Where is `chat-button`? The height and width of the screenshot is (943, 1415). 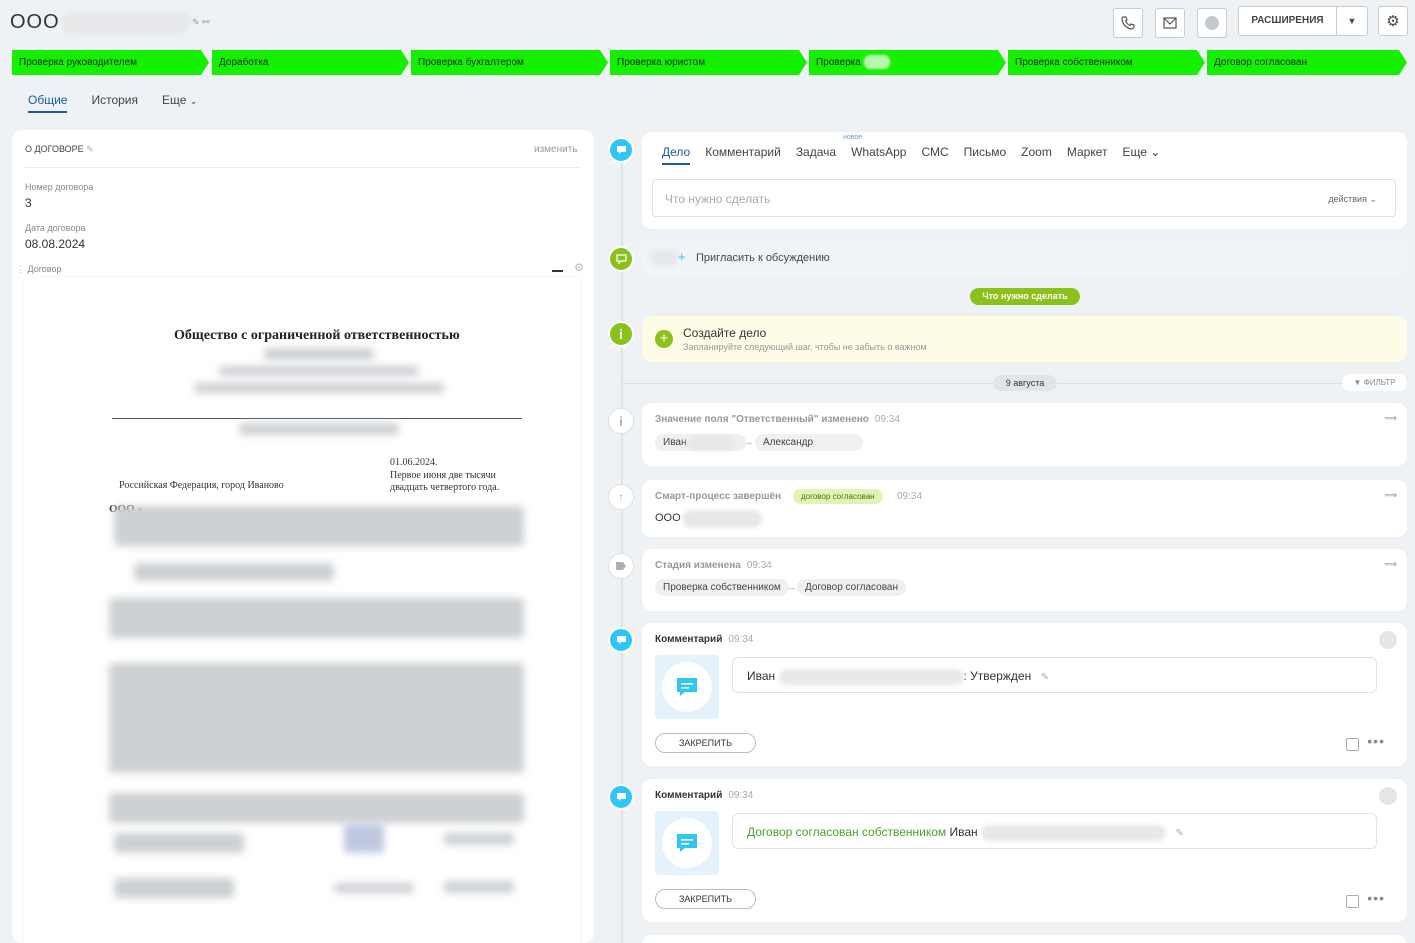
chat-button is located at coordinates (1212, 23).